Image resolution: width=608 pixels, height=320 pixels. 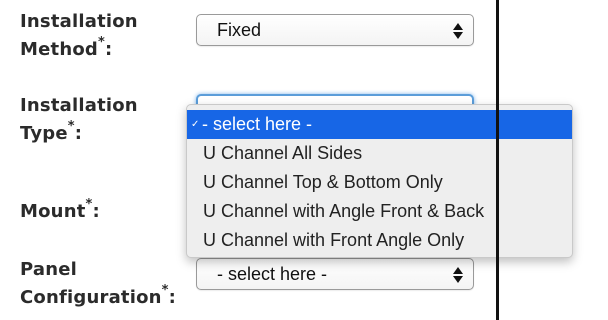 What do you see at coordinates (49, 269) in the screenshot?
I see `panel-configuration-label-line1: Panel` at bounding box center [49, 269].